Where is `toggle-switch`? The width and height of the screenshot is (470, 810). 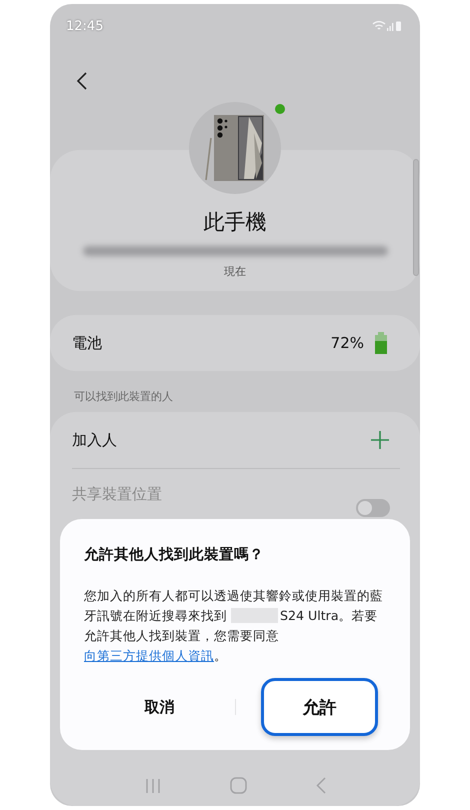
toggle-switch is located at coordinates (373, 508).